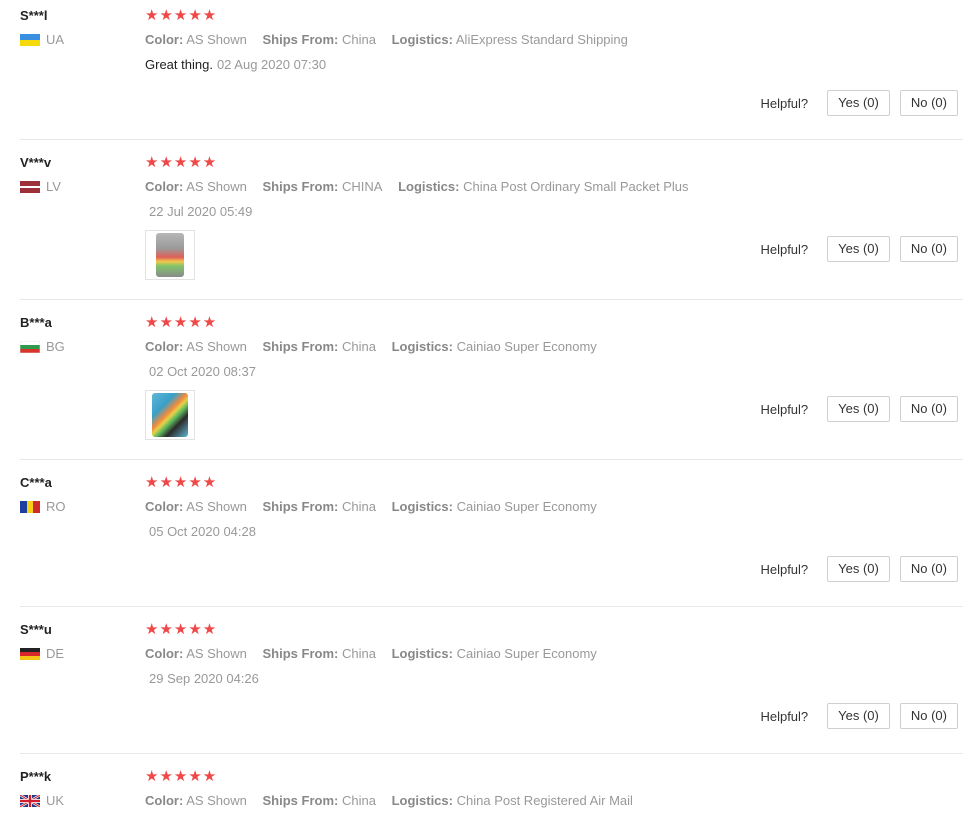  I want to click on buyer-country: UA, so click(42, 39).